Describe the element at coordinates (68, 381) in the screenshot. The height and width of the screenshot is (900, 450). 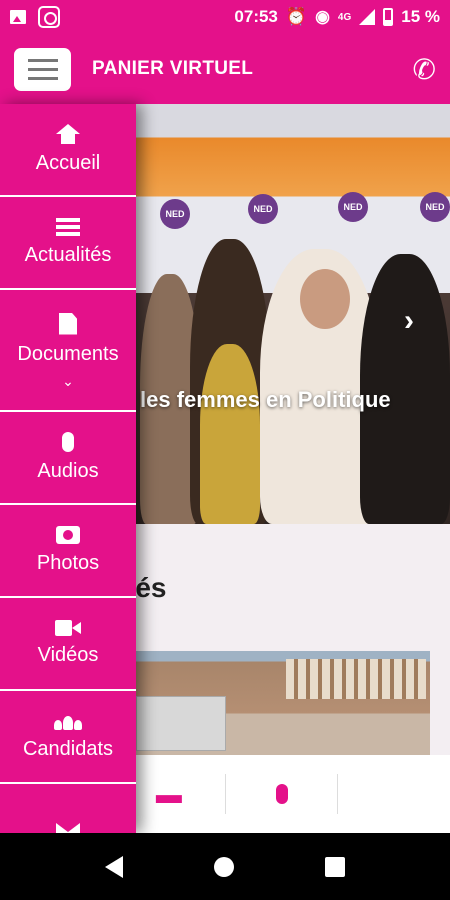
I see `chevron-down-icon: ⌄` at that location.